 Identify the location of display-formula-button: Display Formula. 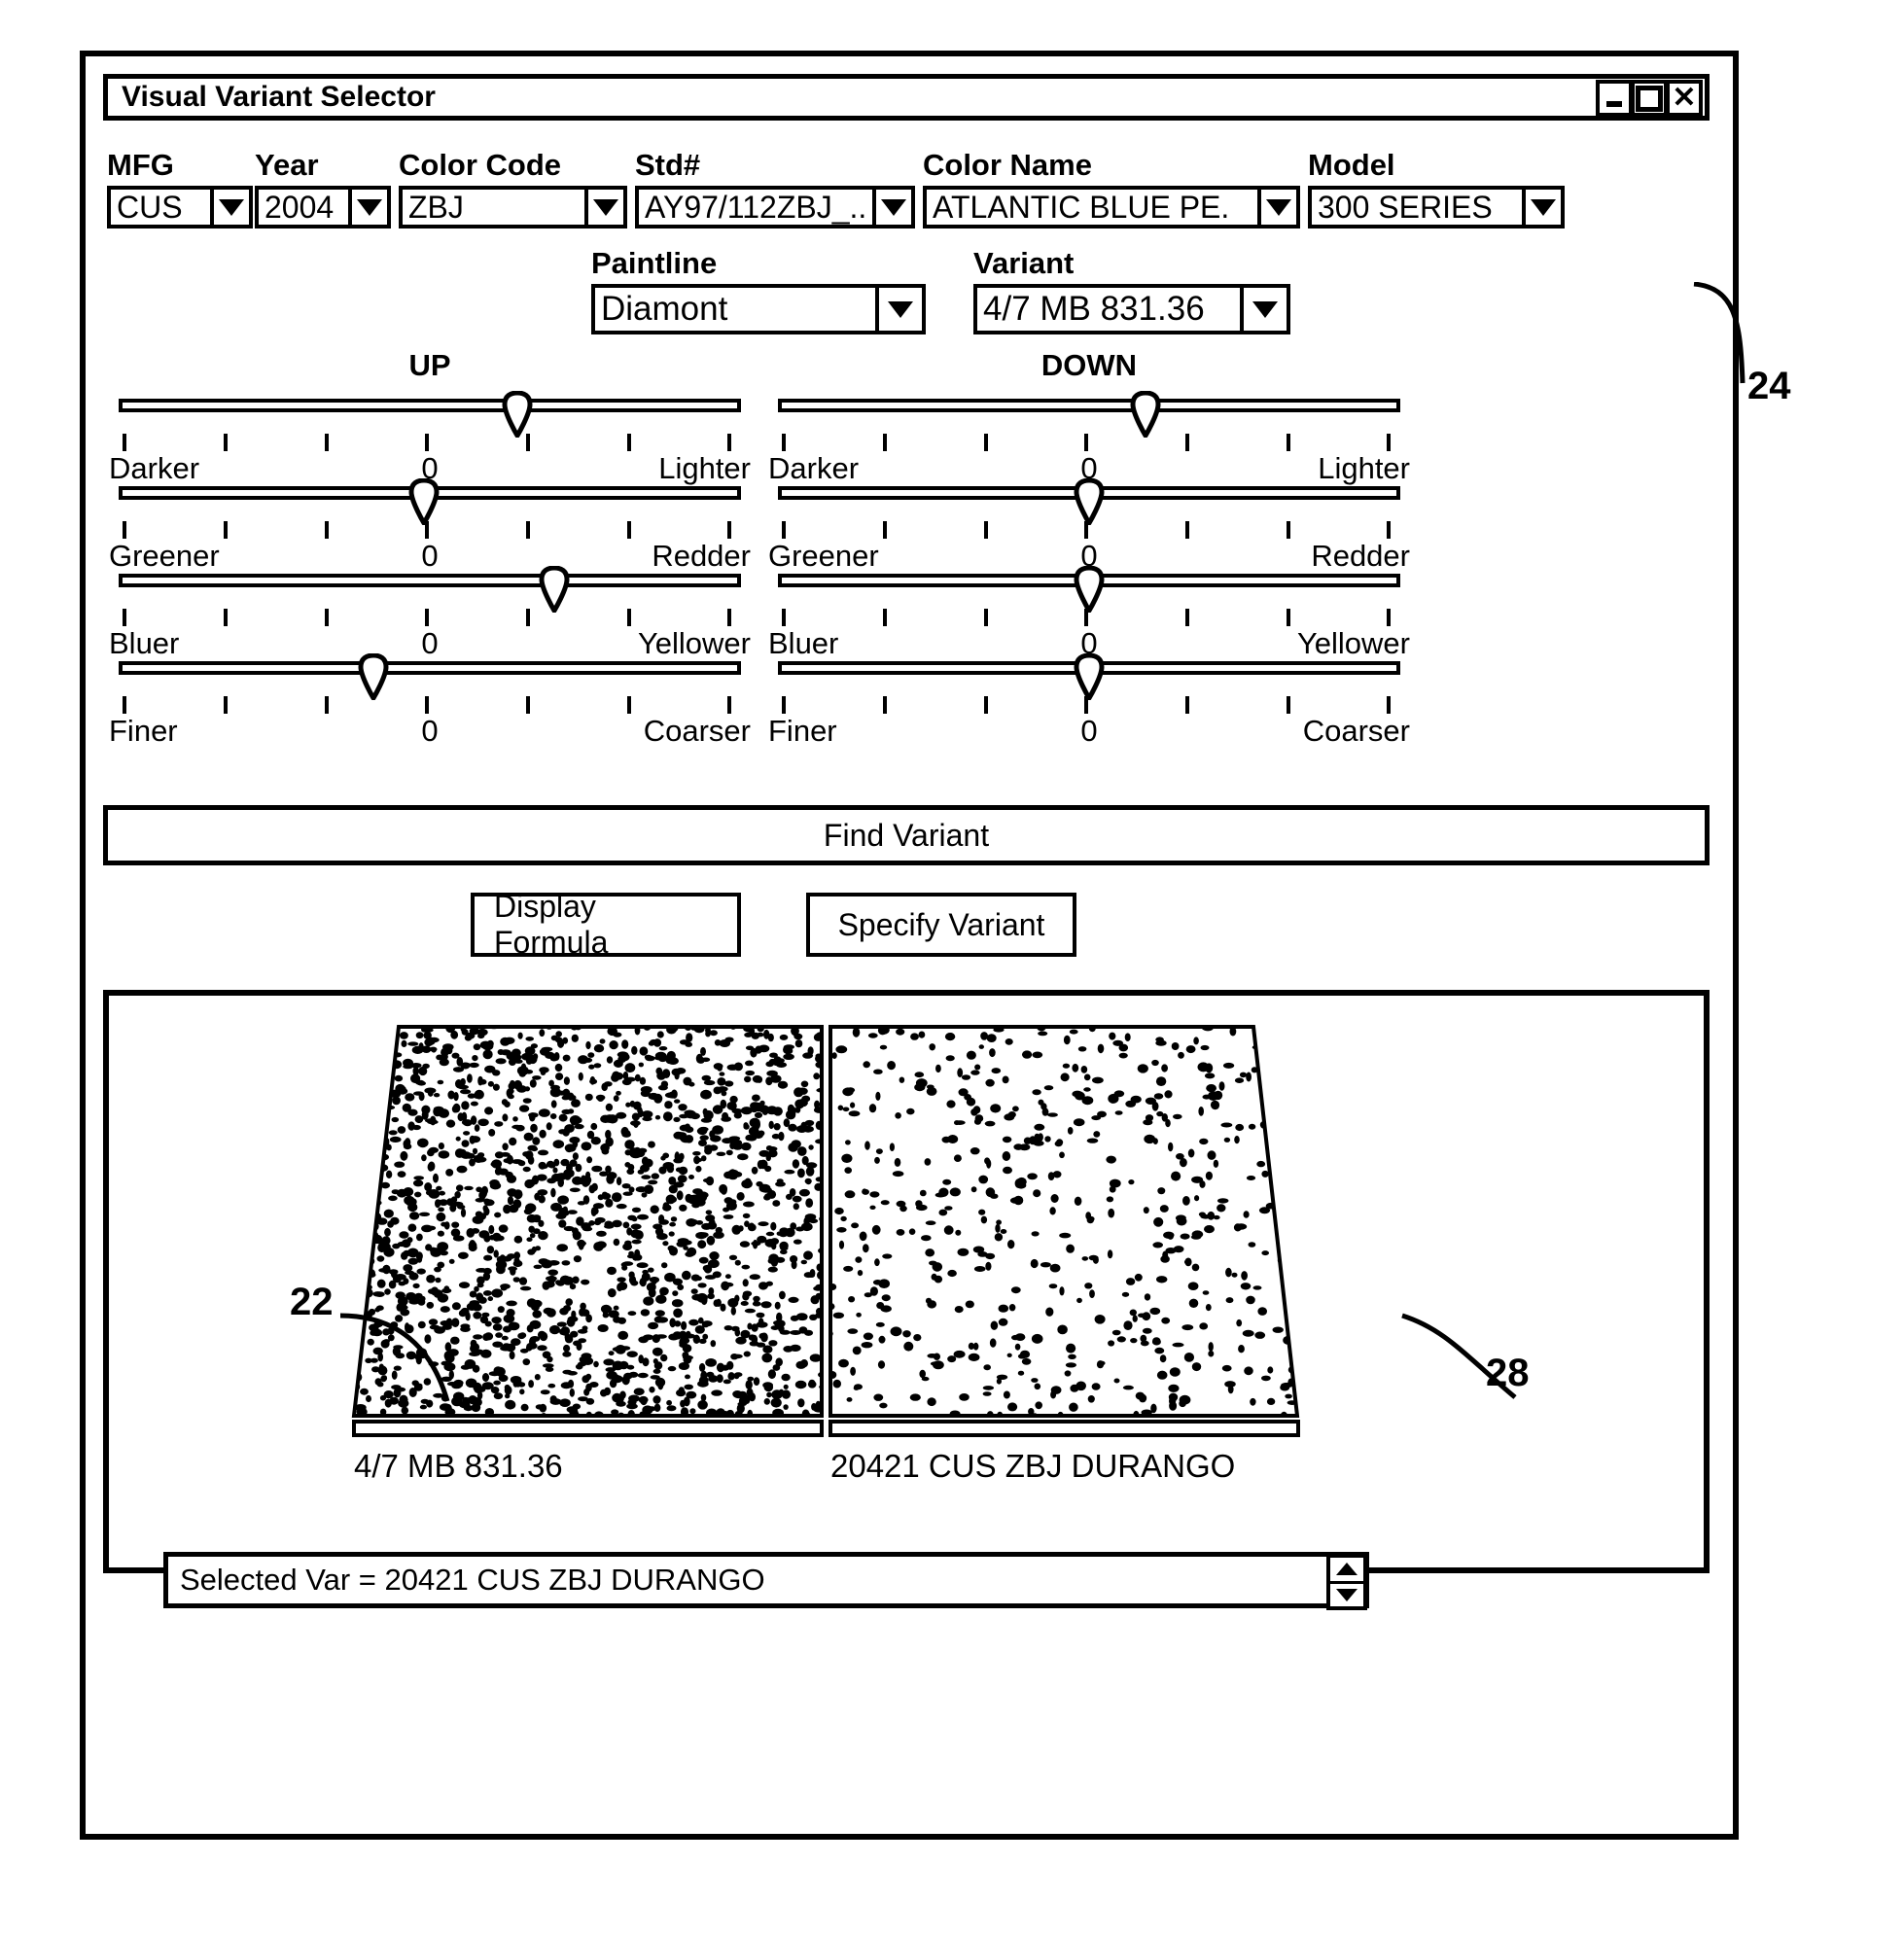
(606, 924).